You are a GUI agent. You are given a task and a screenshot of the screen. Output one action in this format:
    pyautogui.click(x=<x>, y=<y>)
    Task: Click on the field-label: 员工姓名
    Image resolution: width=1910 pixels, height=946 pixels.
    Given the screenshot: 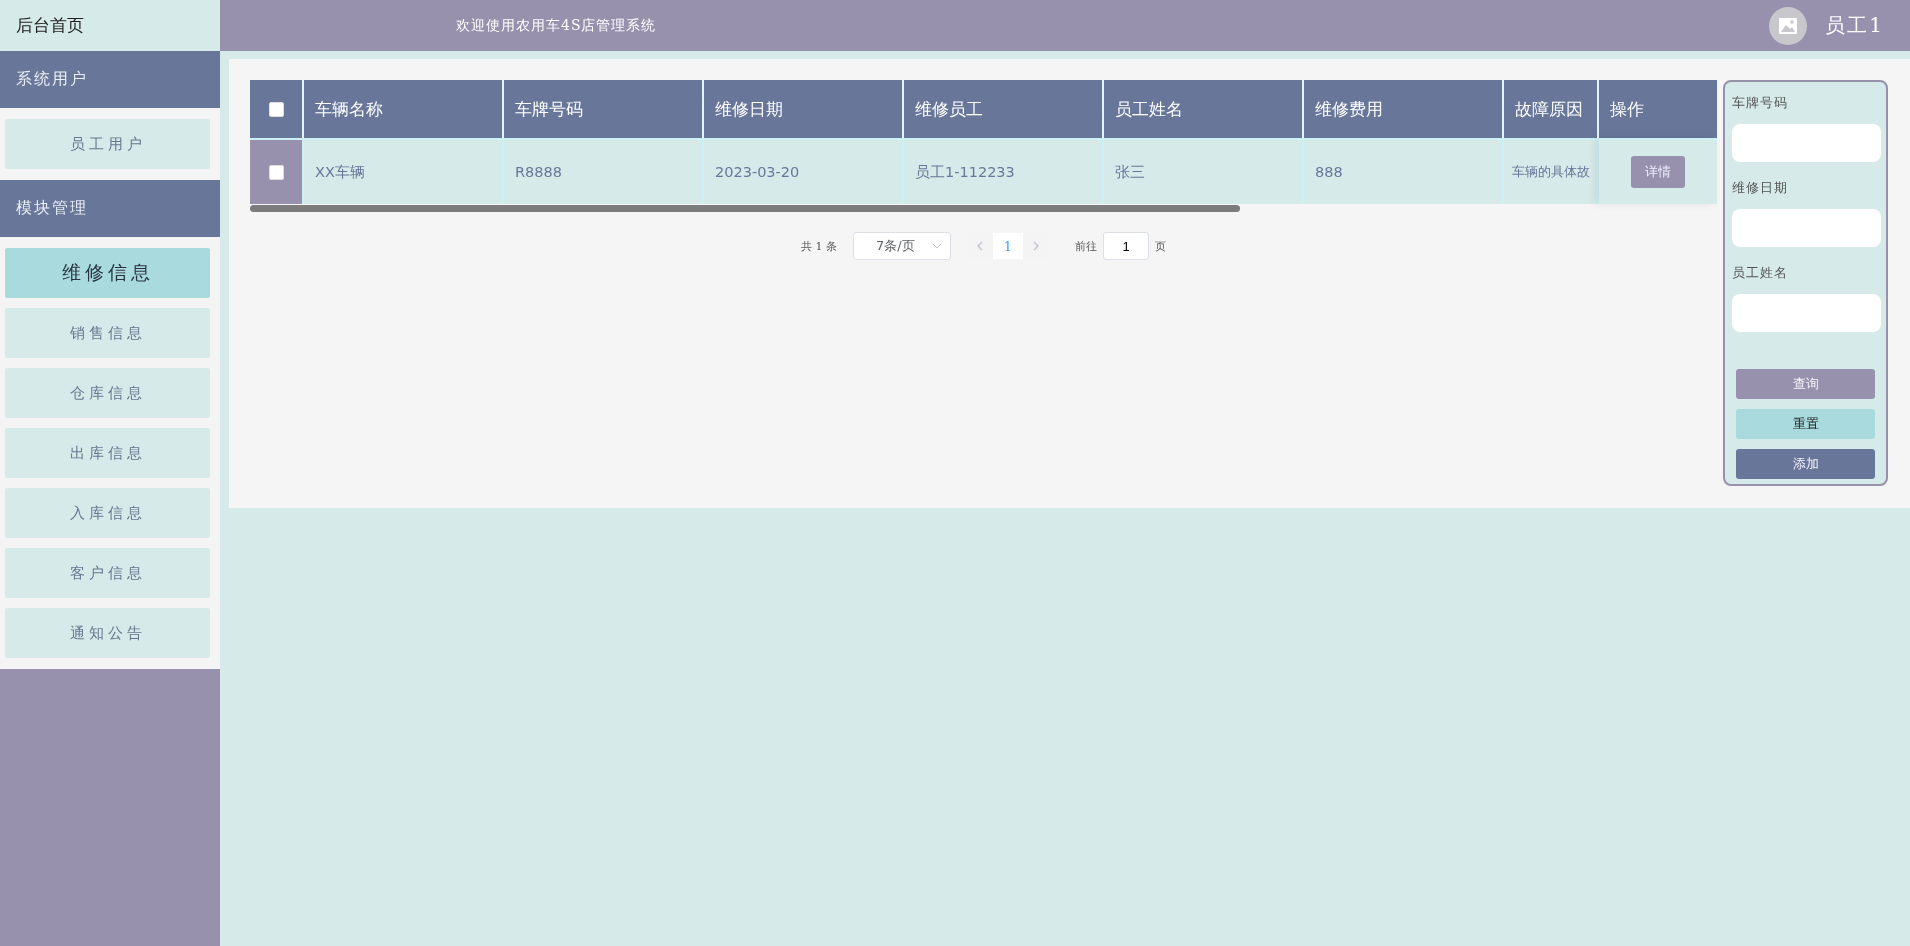 What is the action you would take?
    pyautogui.click(x=1760, y=273)
    